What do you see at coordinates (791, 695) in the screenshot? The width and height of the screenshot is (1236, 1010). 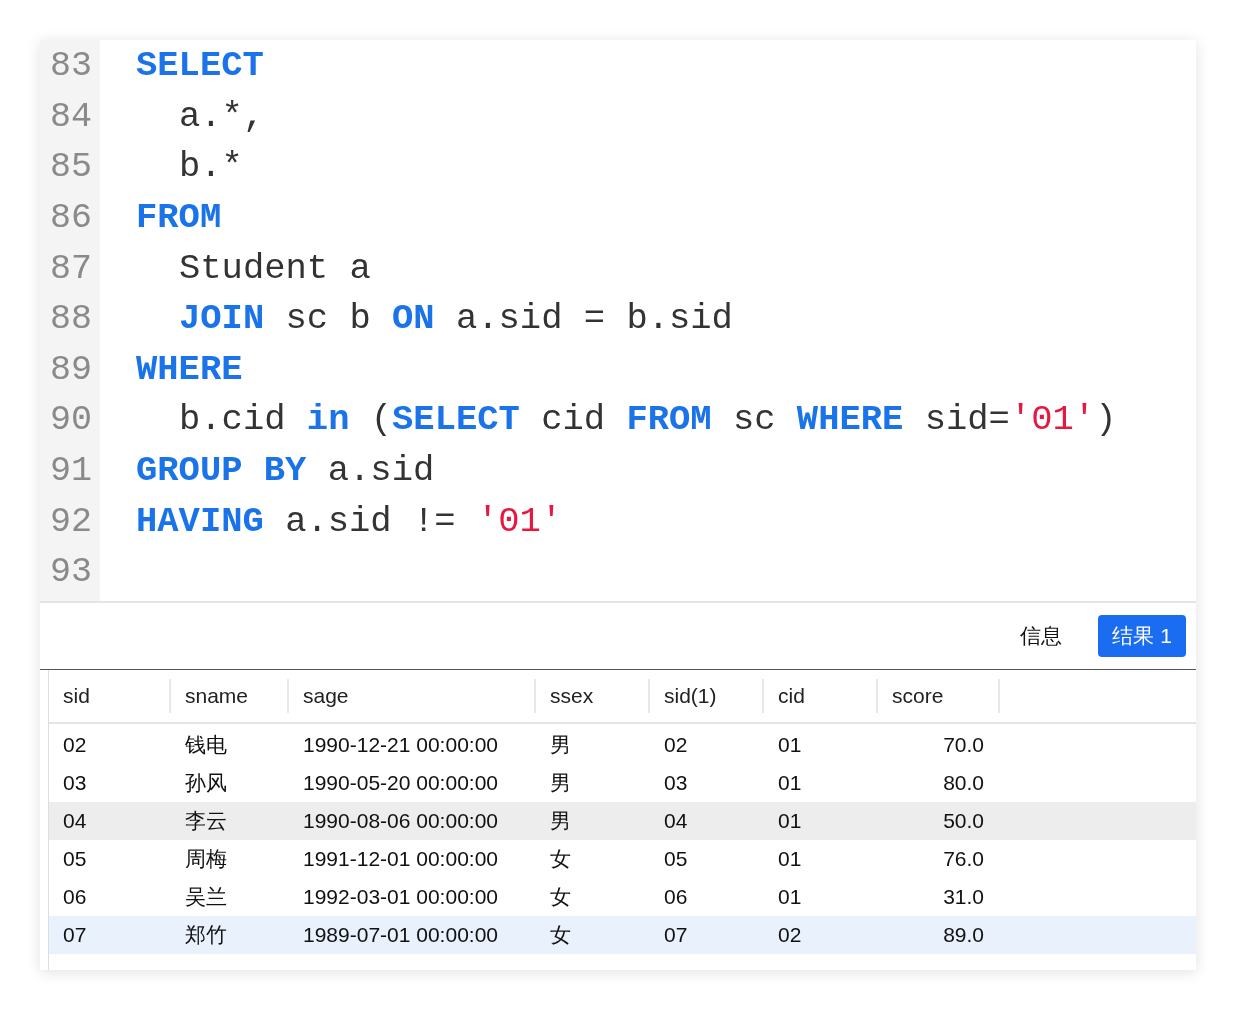 I see `column-header: cid` at bounding box center [791, 695].